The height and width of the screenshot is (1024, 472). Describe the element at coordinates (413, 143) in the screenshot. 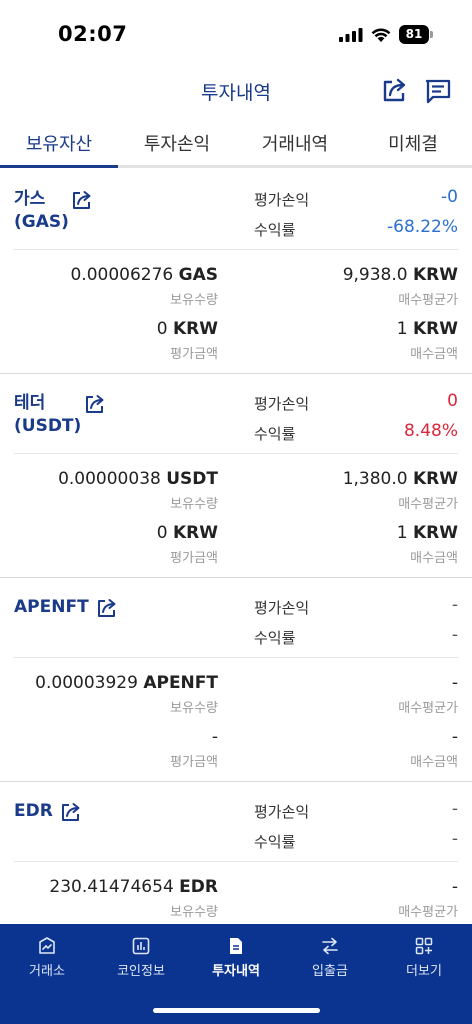

I see `tab-unfilled-orders: 미체결` at that location.